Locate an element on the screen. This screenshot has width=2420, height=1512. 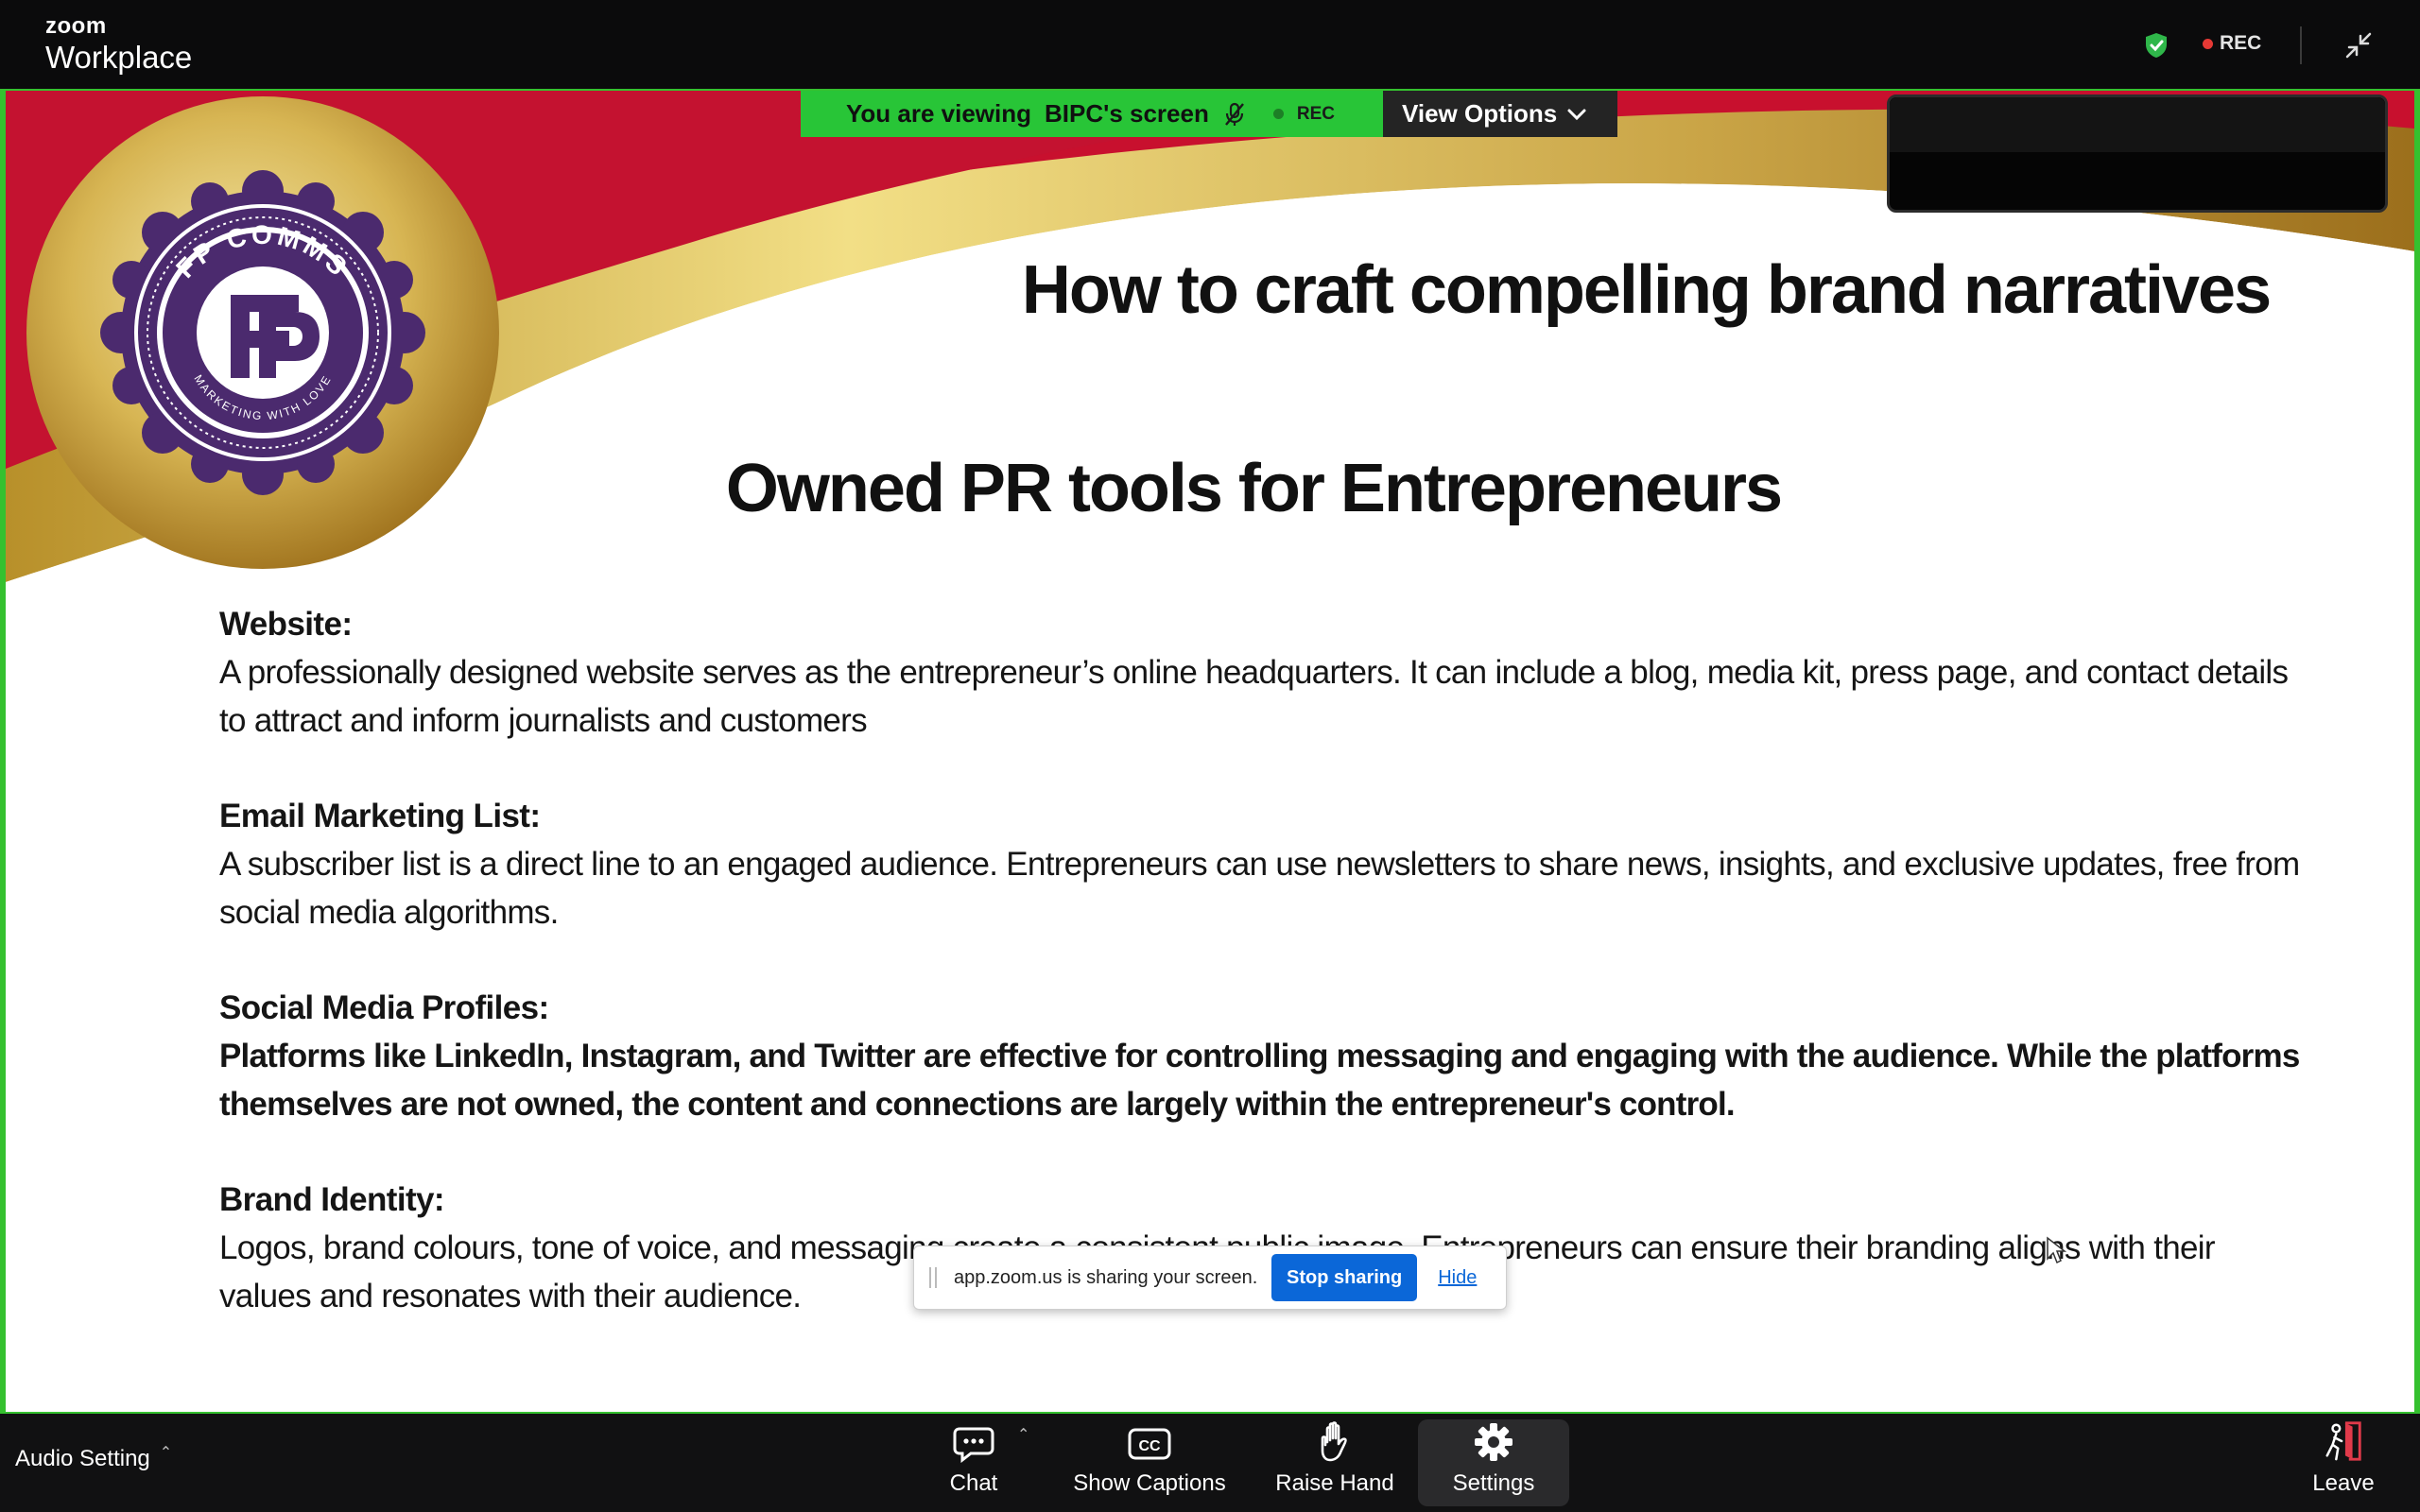
video-tile-header is located at coordinates (2138, 124).